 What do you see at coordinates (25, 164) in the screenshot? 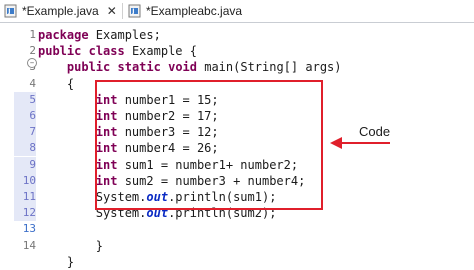
I see `line-number: 9` at bounding box center [25, 164].